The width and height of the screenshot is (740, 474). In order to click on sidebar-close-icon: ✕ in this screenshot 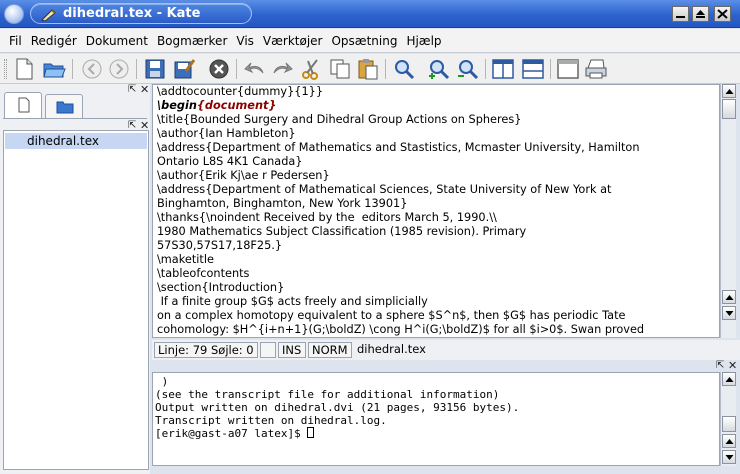, I will do `click(144, 89)`.